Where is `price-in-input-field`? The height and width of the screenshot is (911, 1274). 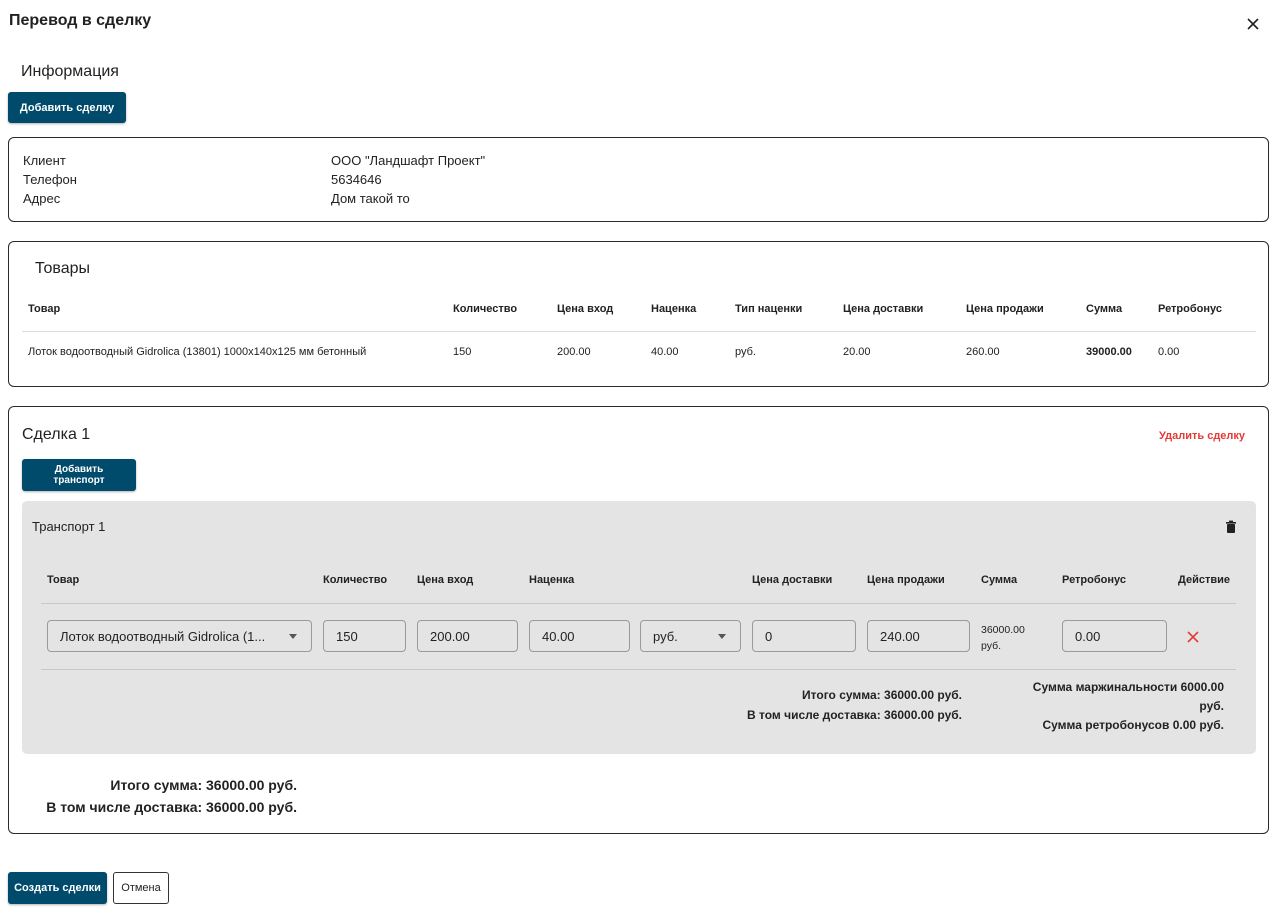 price-in-input-field is located at coordinates (473, 636).